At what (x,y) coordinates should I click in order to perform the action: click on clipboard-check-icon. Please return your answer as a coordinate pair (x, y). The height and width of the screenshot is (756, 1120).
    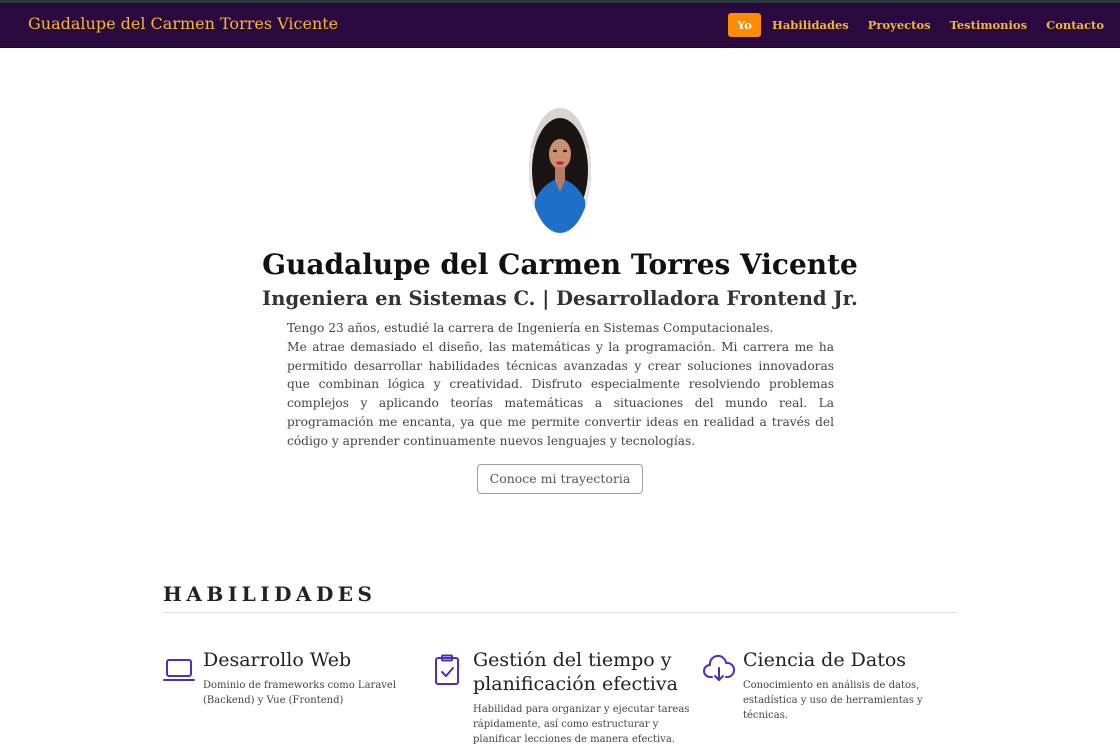
    Looking at the image, I should click on (449, 670).